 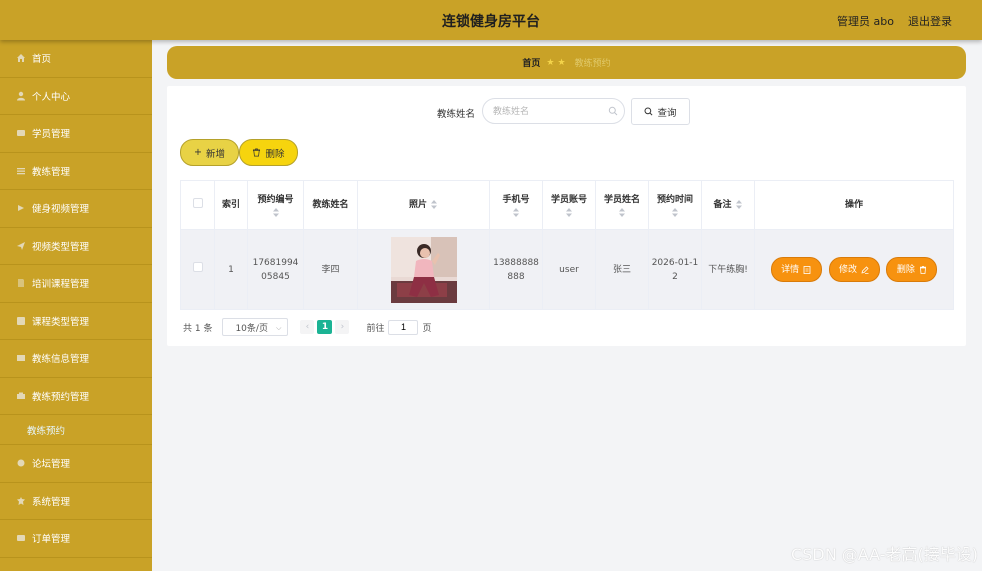 What do you see at coordinates (674, 200) in the screenshot?
I see `header-label: 预约时间` at bounding box center [674, 200].